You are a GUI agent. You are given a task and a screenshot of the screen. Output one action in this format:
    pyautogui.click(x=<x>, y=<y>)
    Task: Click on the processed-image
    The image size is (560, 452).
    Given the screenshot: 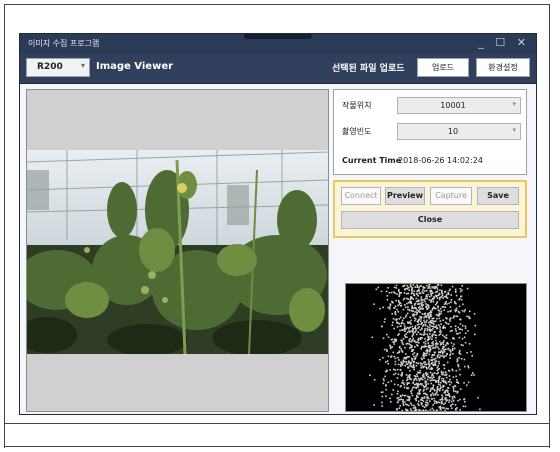 What is the action you would take?
    pyautogui.click(x=436, y=347)
    